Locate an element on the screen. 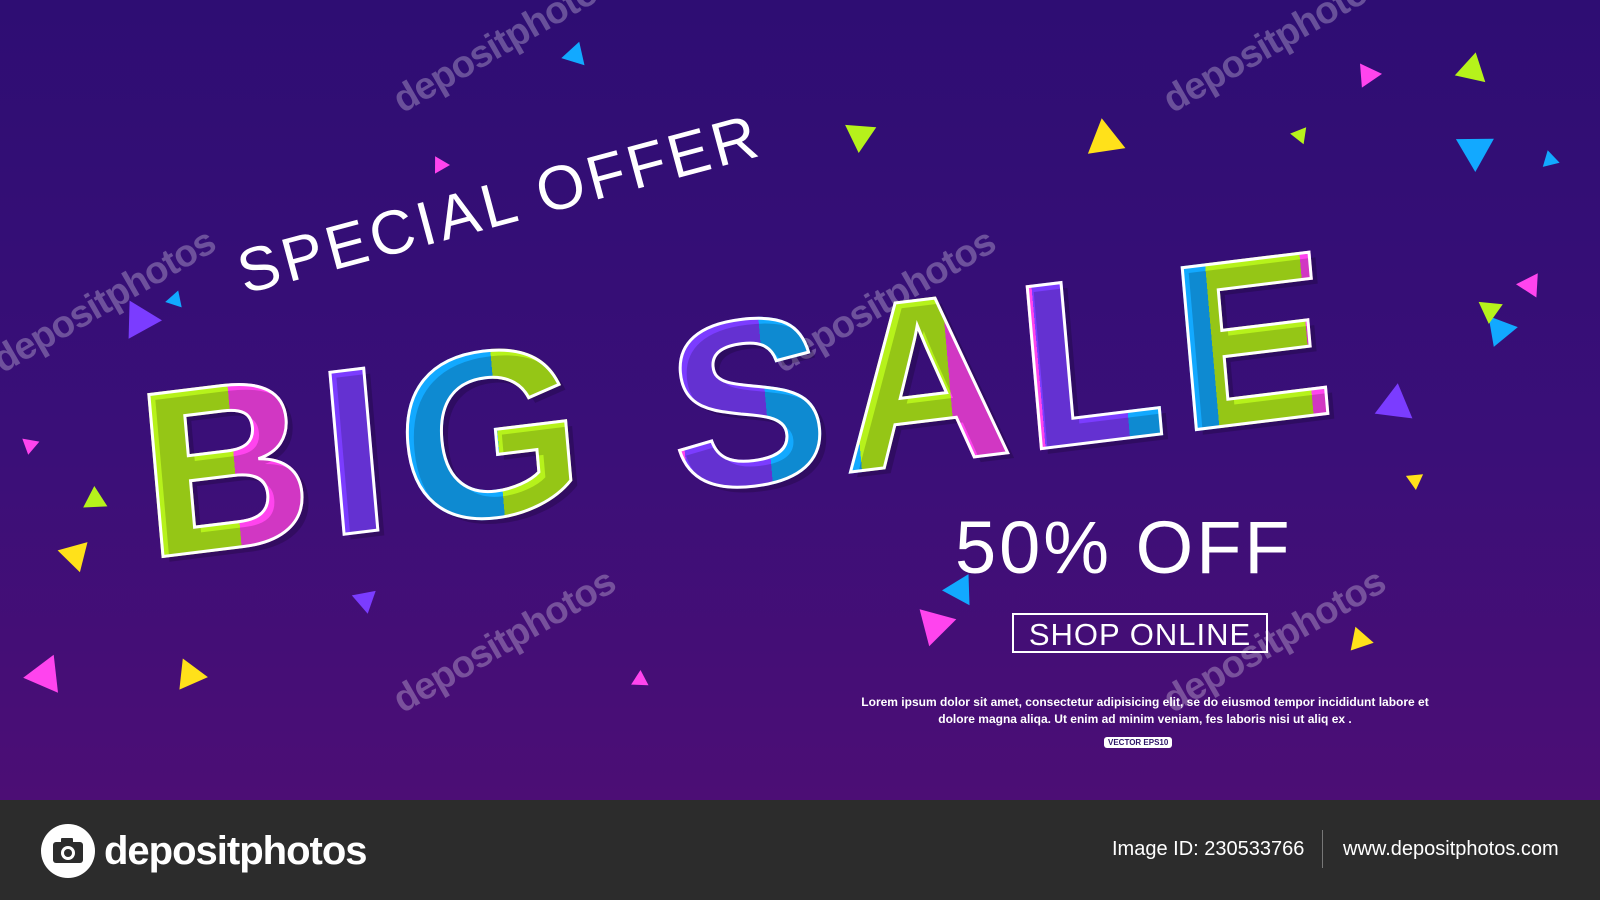 The width and height of the screenshot is (1600, 900). image-id-label: Image ID: 230533766 is located at coordinates (1208, 849).